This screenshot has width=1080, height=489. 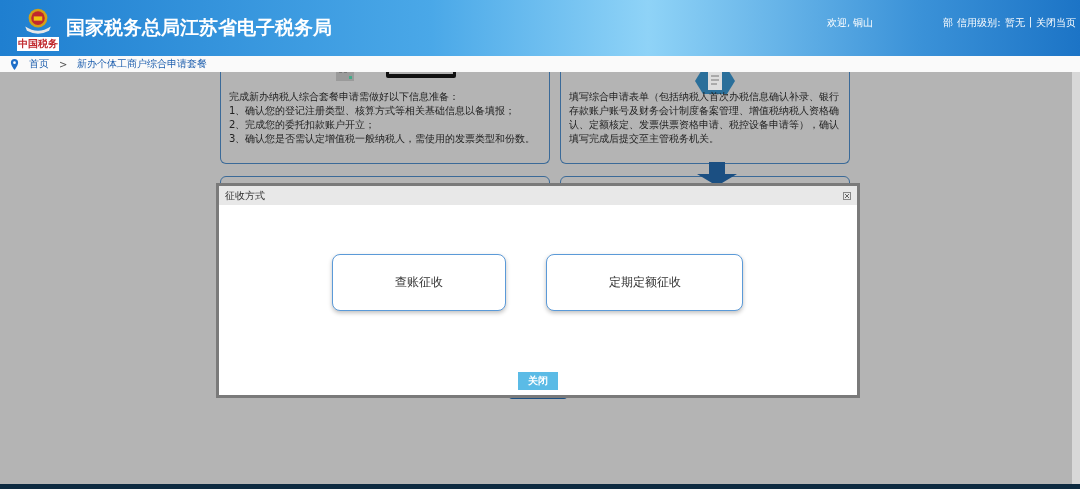 I want to click on option-button: 定期定额征收, so click(x=644, y=282).